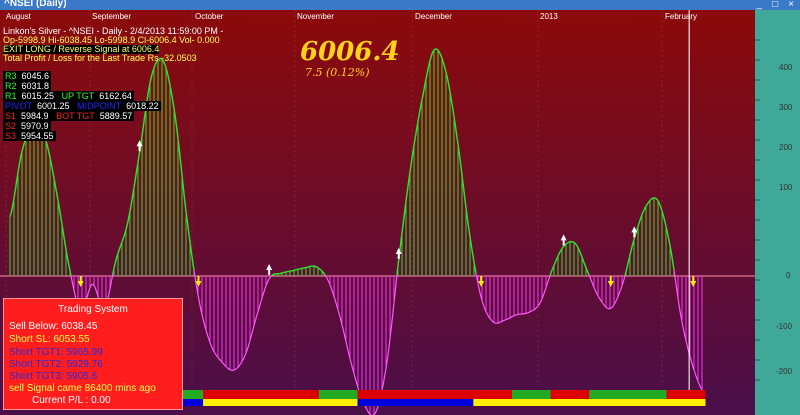 Image resolution: width=800 pixels, height=415 pixels. I want to click on month-label: December, so click(433, 16).